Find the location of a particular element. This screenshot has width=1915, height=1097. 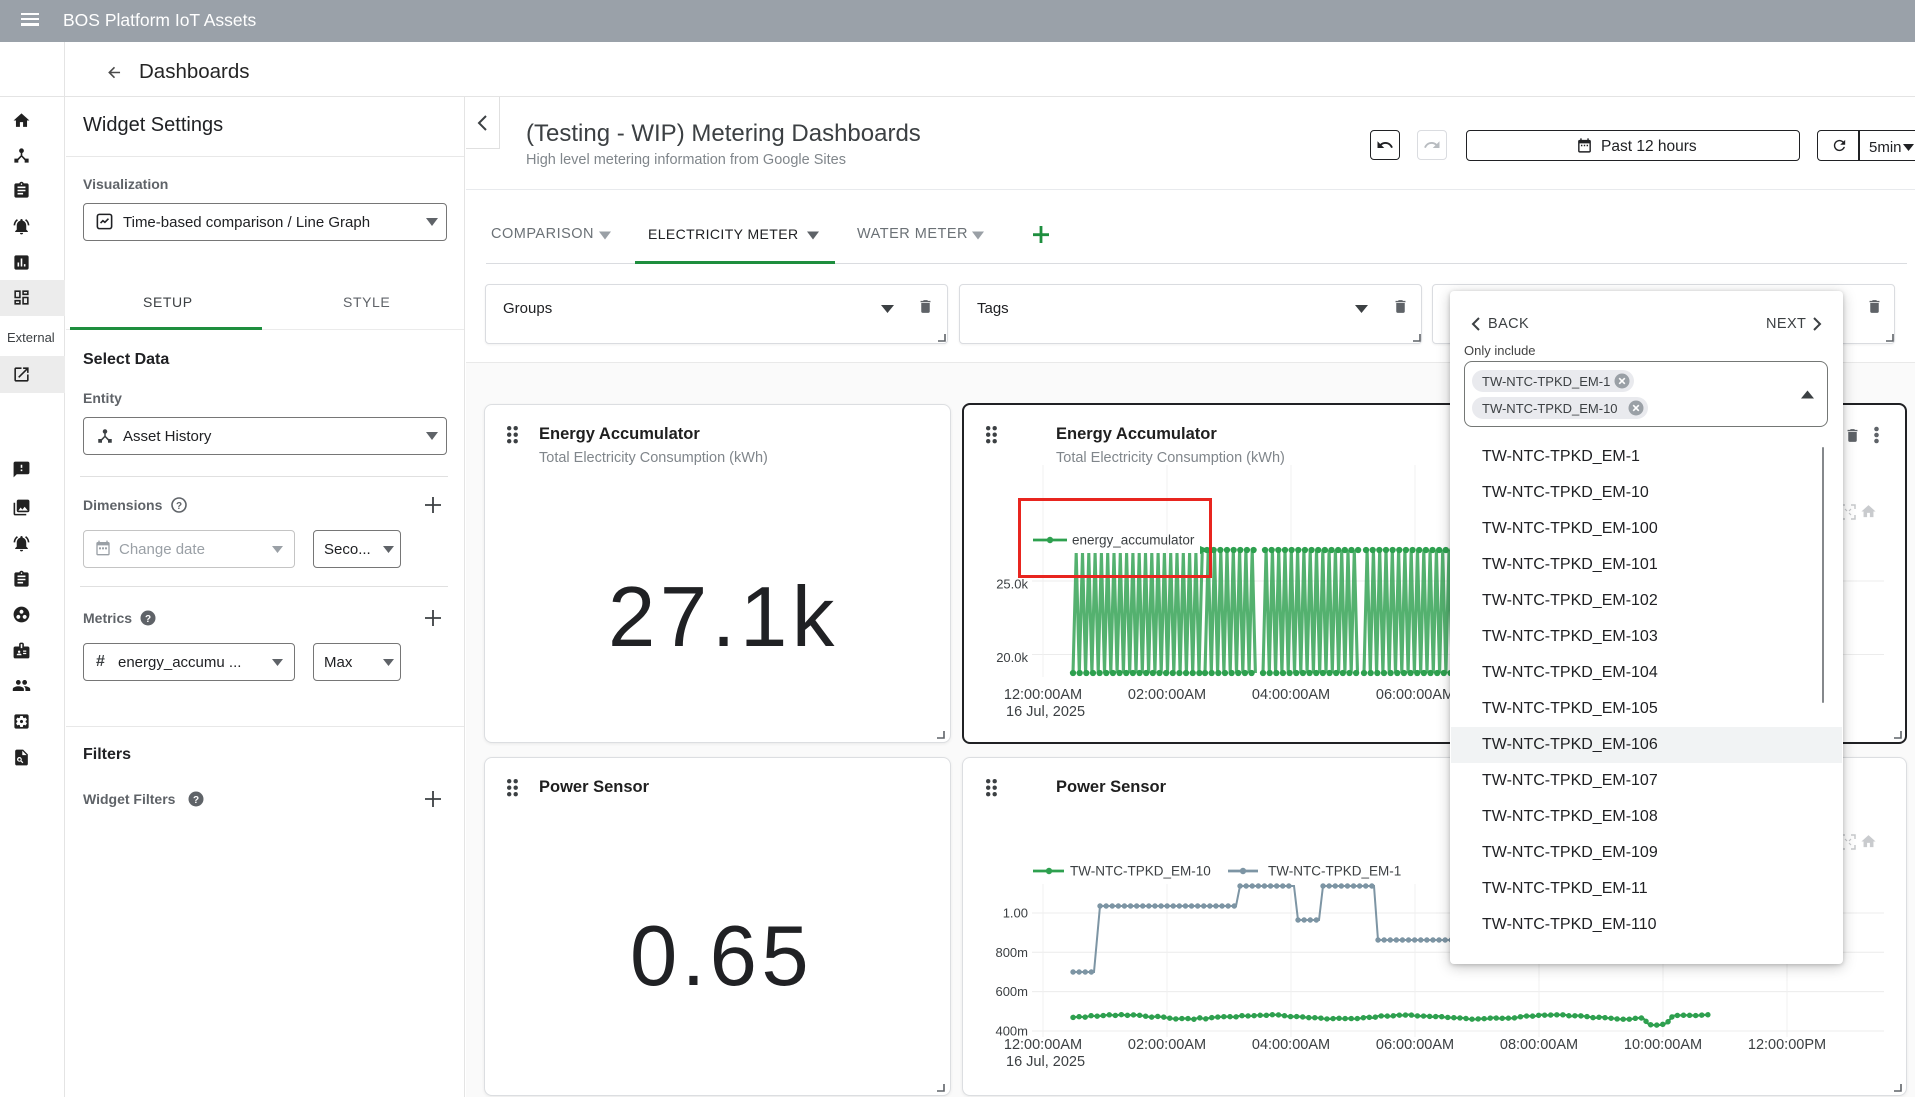

svg-text: 1.00 is located at coordinates (1015, 913).